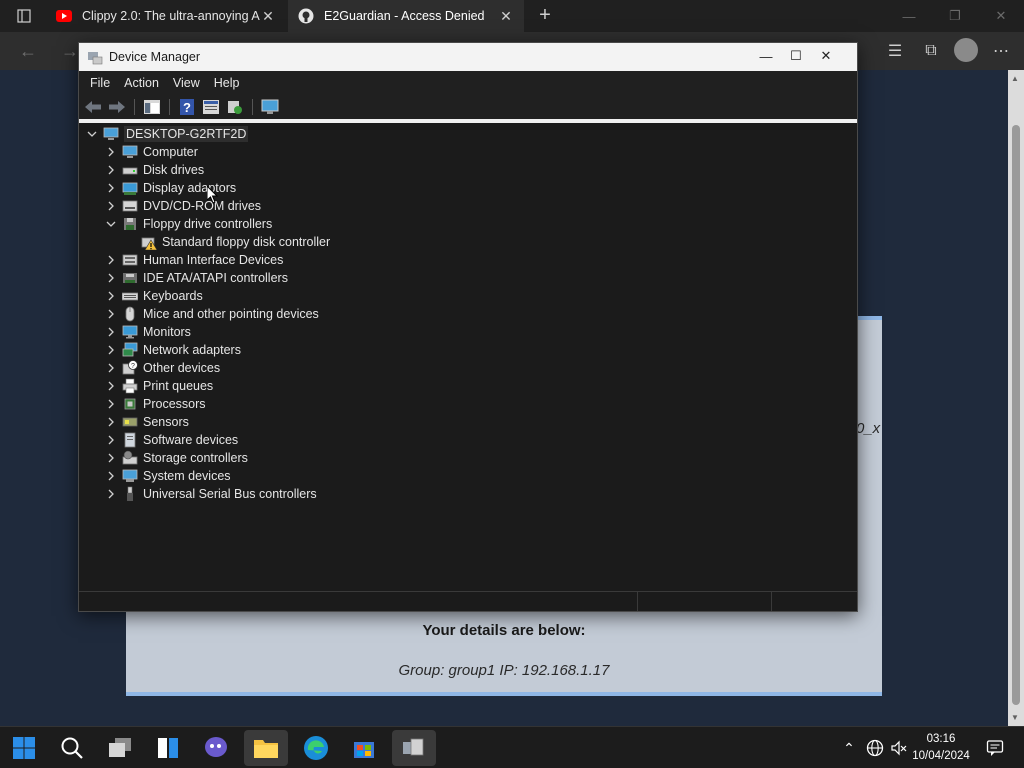 The height and width of the screenshot is (768, 1024). I want to click on collections-icon: ⧉, so click(931, 51).